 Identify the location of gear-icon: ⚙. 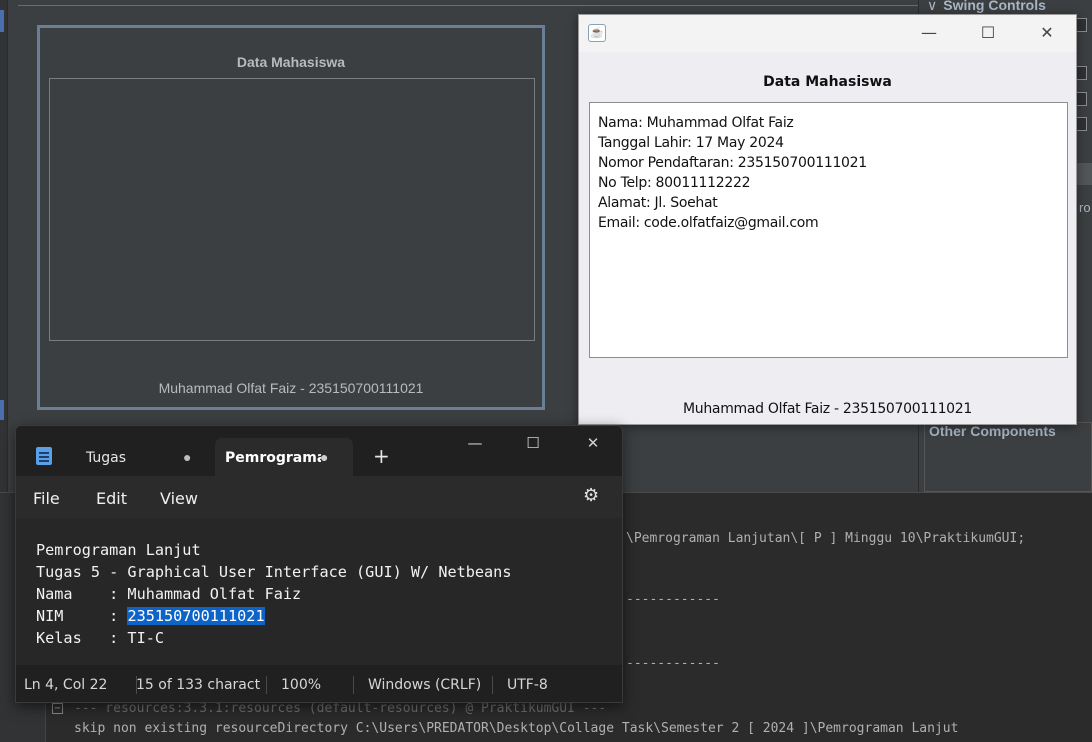
(591, 495).